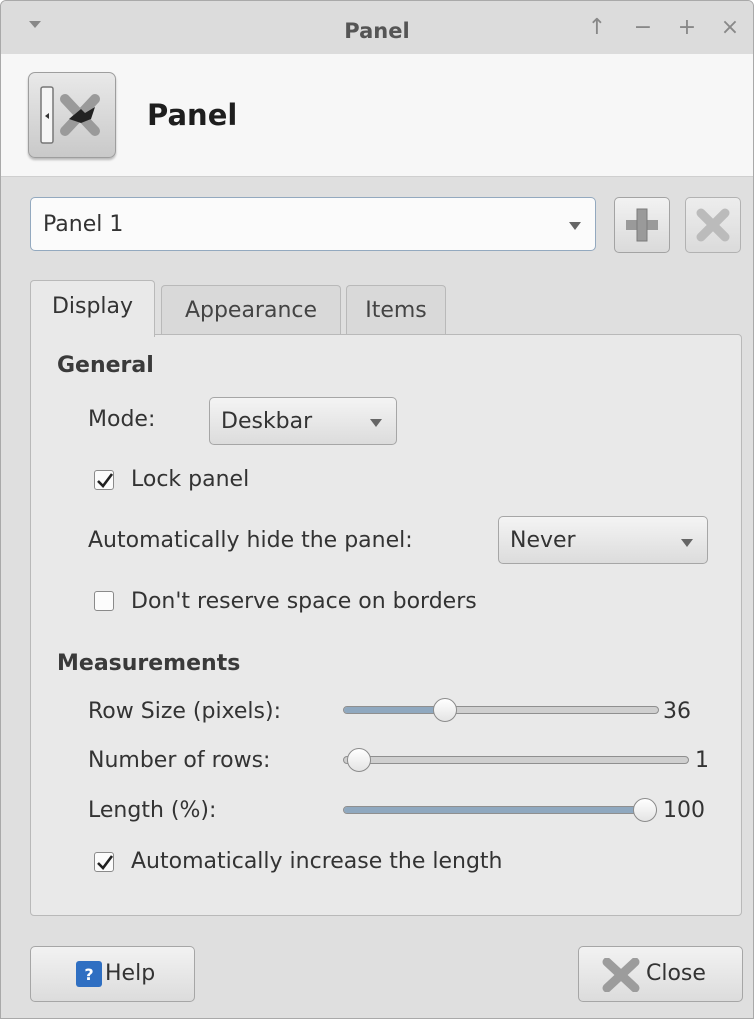 This screenshot has height=1019, width=756. Describe the element at coordinates (83, 224) in the screenshot. I see `panel-select-value: Panel 1` at that location.